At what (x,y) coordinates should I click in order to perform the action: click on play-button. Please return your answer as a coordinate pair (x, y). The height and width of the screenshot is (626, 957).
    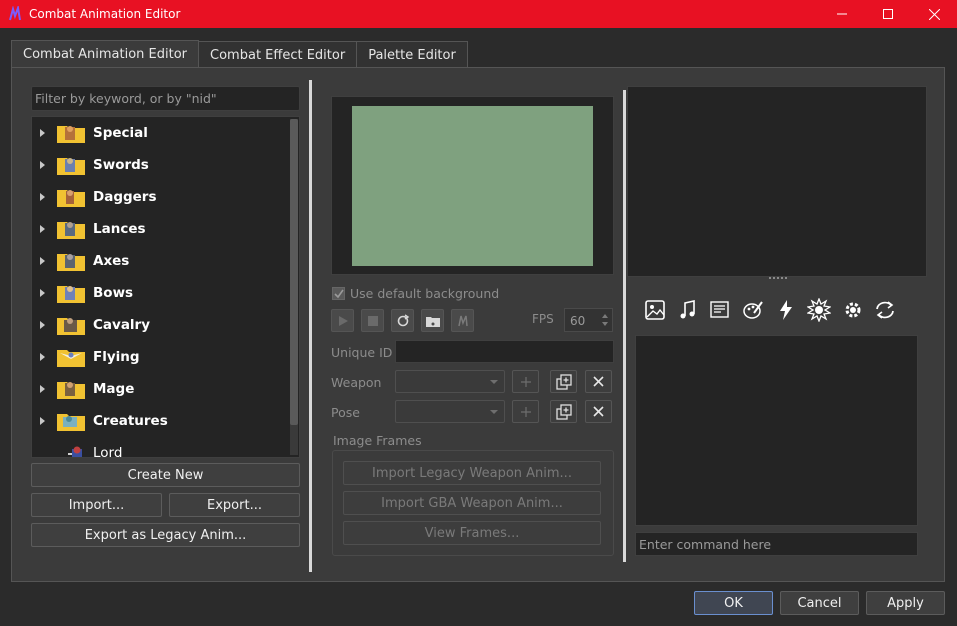
    Looking at the image, I should click on (342, 320).